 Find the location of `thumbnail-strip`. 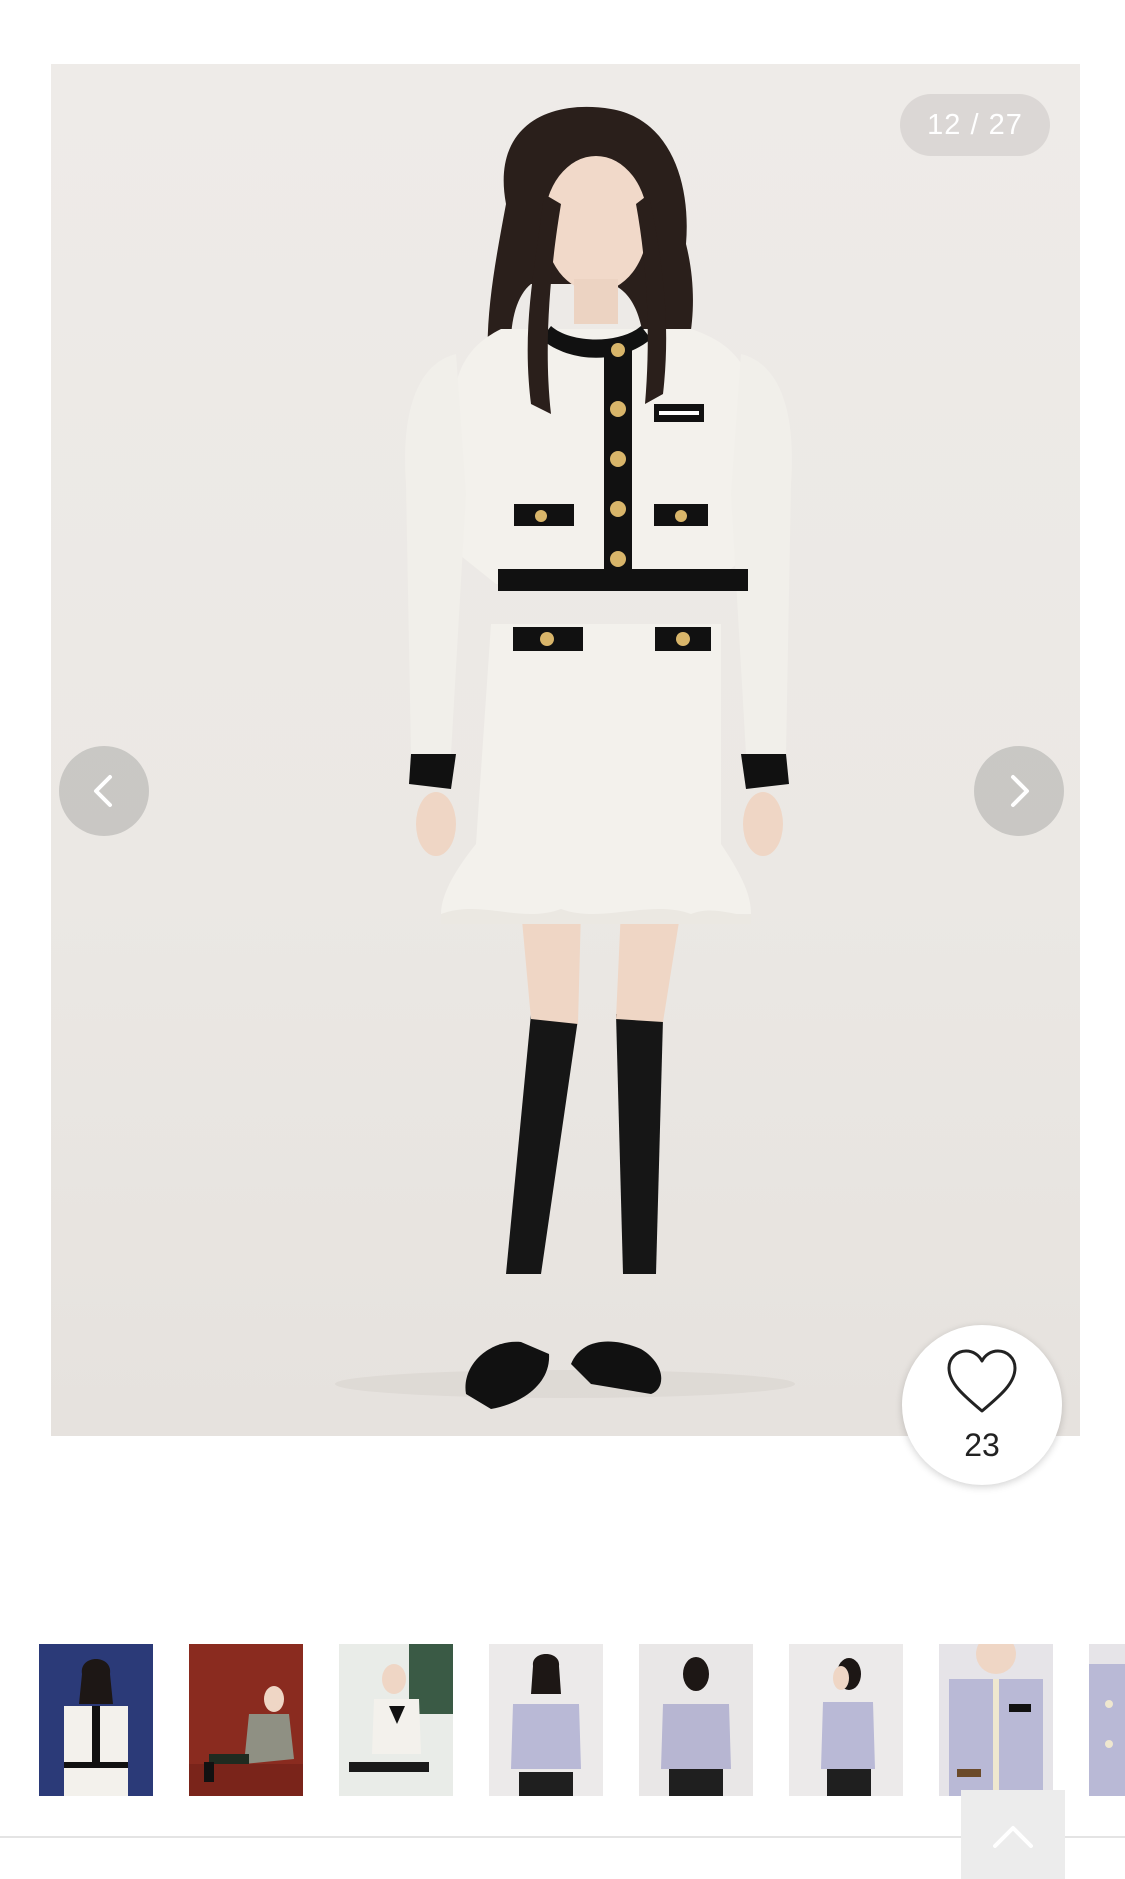

thumbnail-strip is located at coordinates (562, 1720).